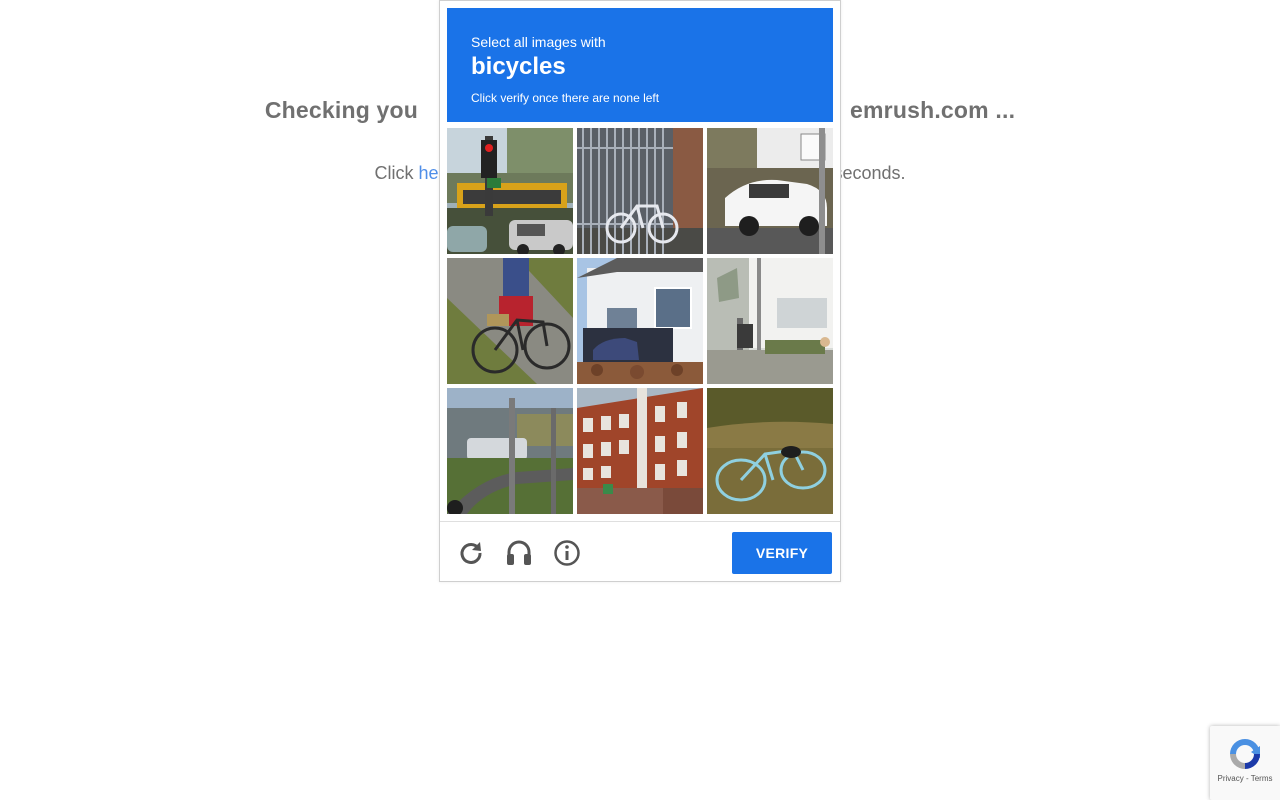 Image resolution: width=1280 pixels, height=800 pixels. I want to click on info-icon, so click(567, 553).